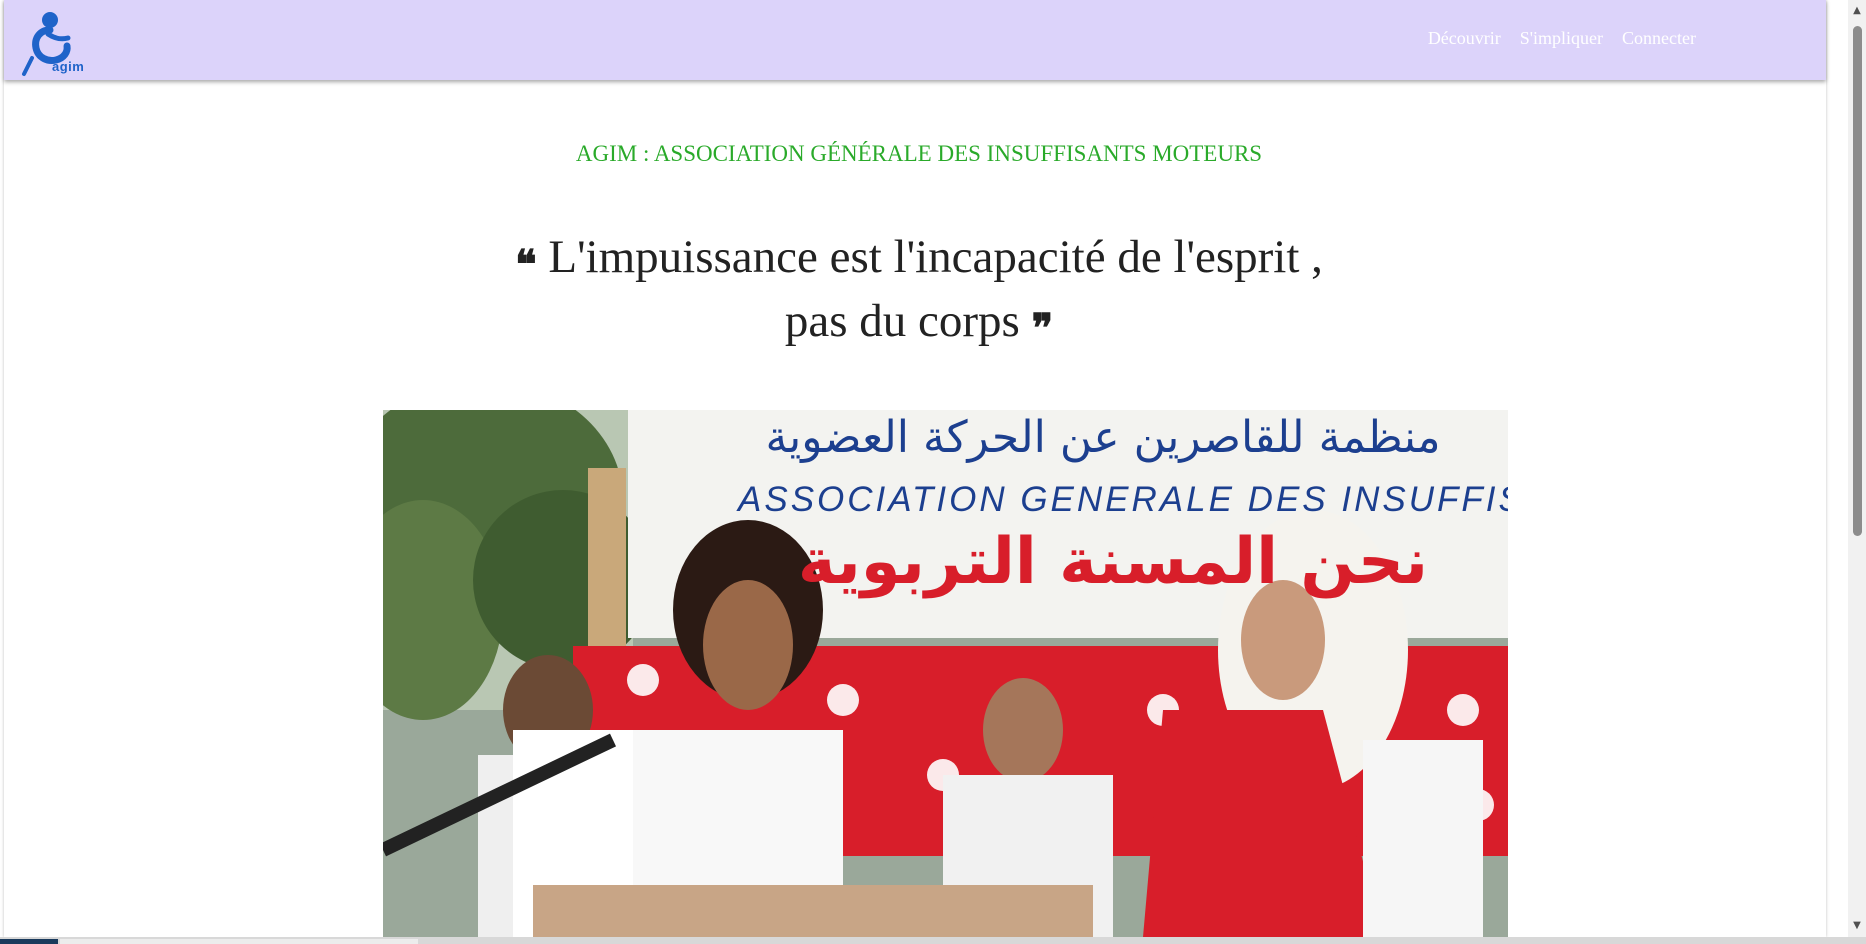  What do you see at coordinates (902, 321) in the screenshot?
I see `quote-line-2: pas du corps` at bounding box center [902, 321].